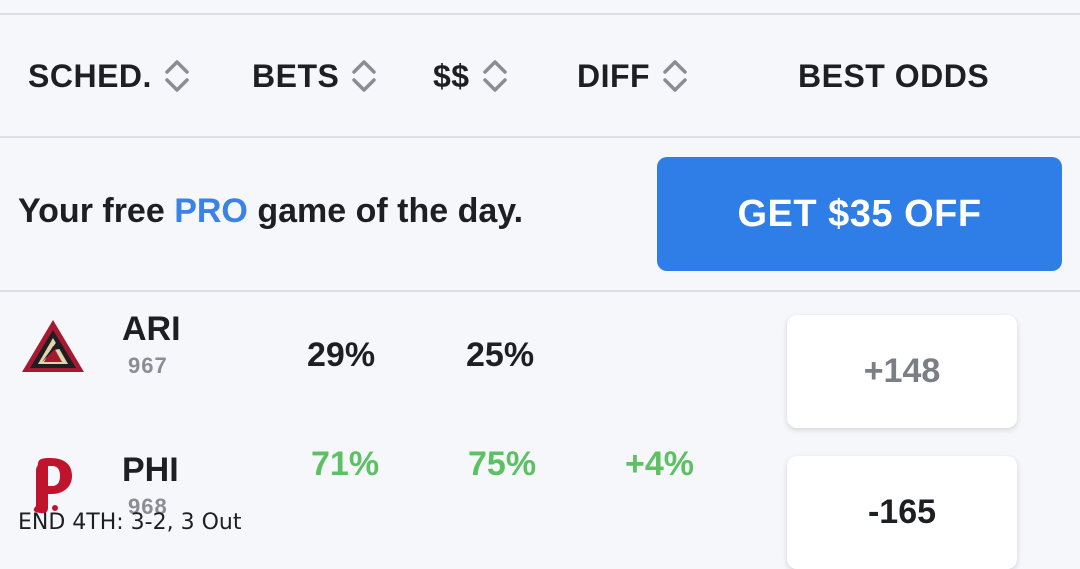 This screenshot has width=1080, height=569. I want to click on top-divider, so click(540, 14).